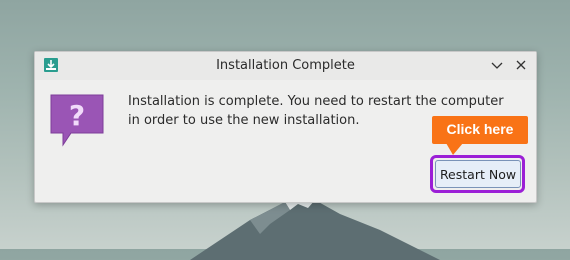  I want to click on dialog-title: Installation Complete, so click(285, 65).